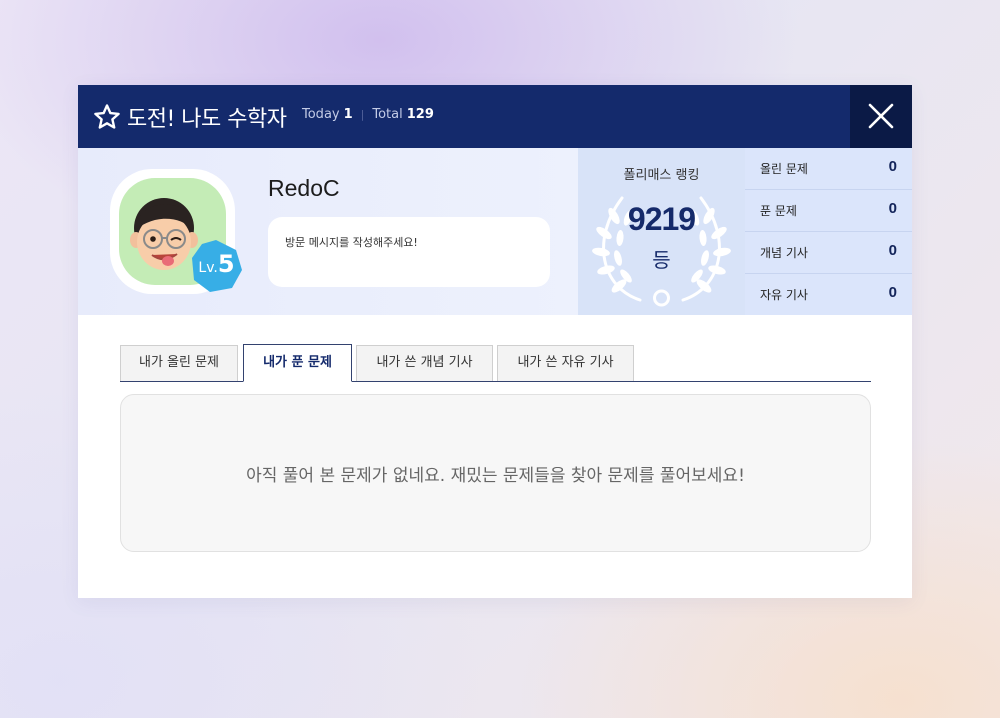 This screenshot has height=718, width=1000. What do you see at coordinates (784, 169) in the screenshot?
I see `count-label: 올린 문제` at bounding box center [784, 169].